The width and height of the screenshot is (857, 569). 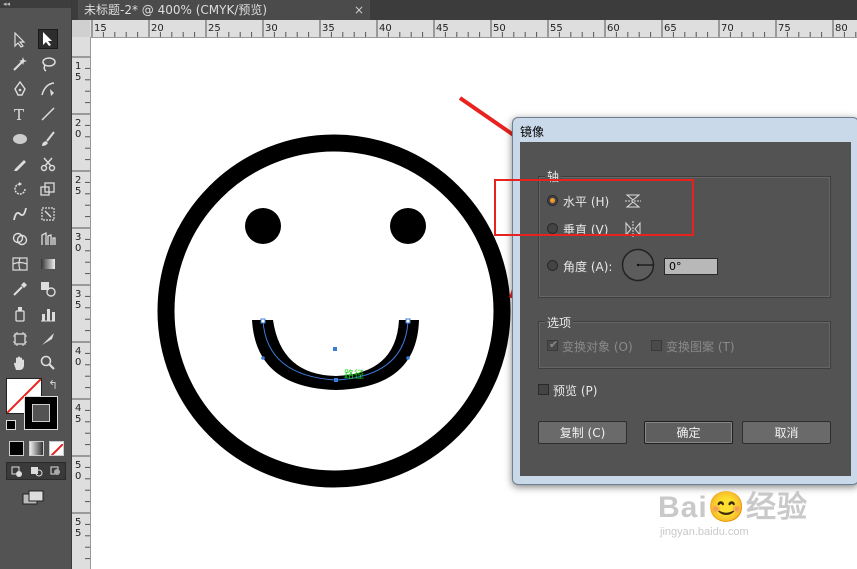 I want to click on pen-tool-icon, so click(x=20, y=89).